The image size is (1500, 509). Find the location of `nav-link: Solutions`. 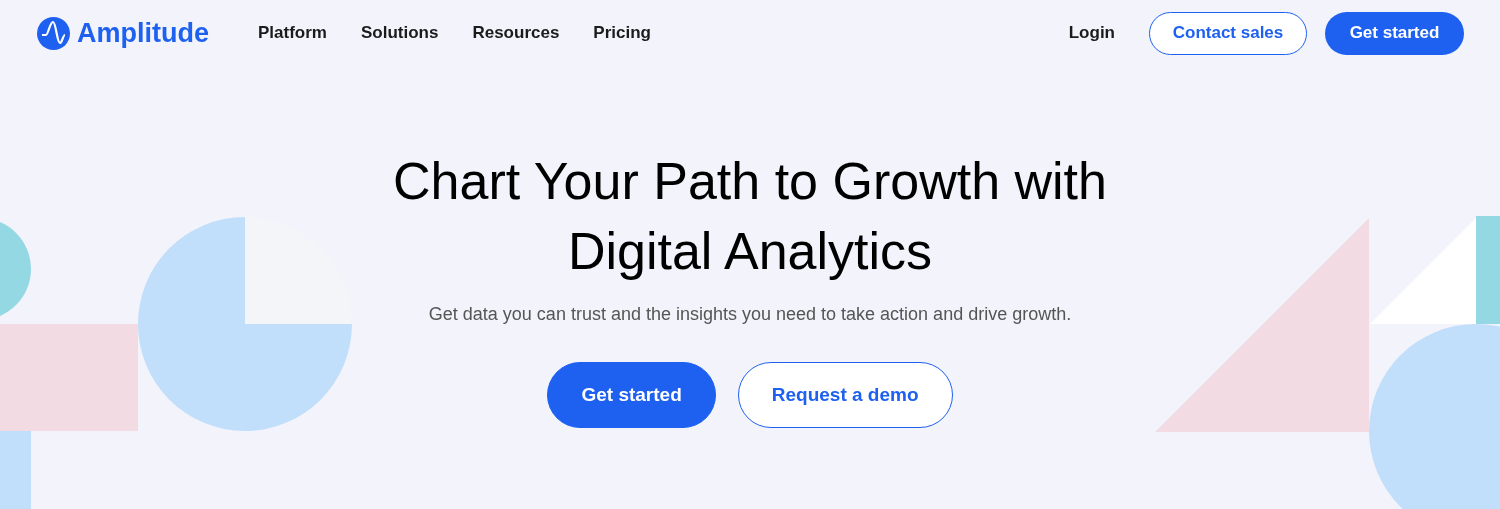

nav-link: Solutions is located at coordinates (399, 33).